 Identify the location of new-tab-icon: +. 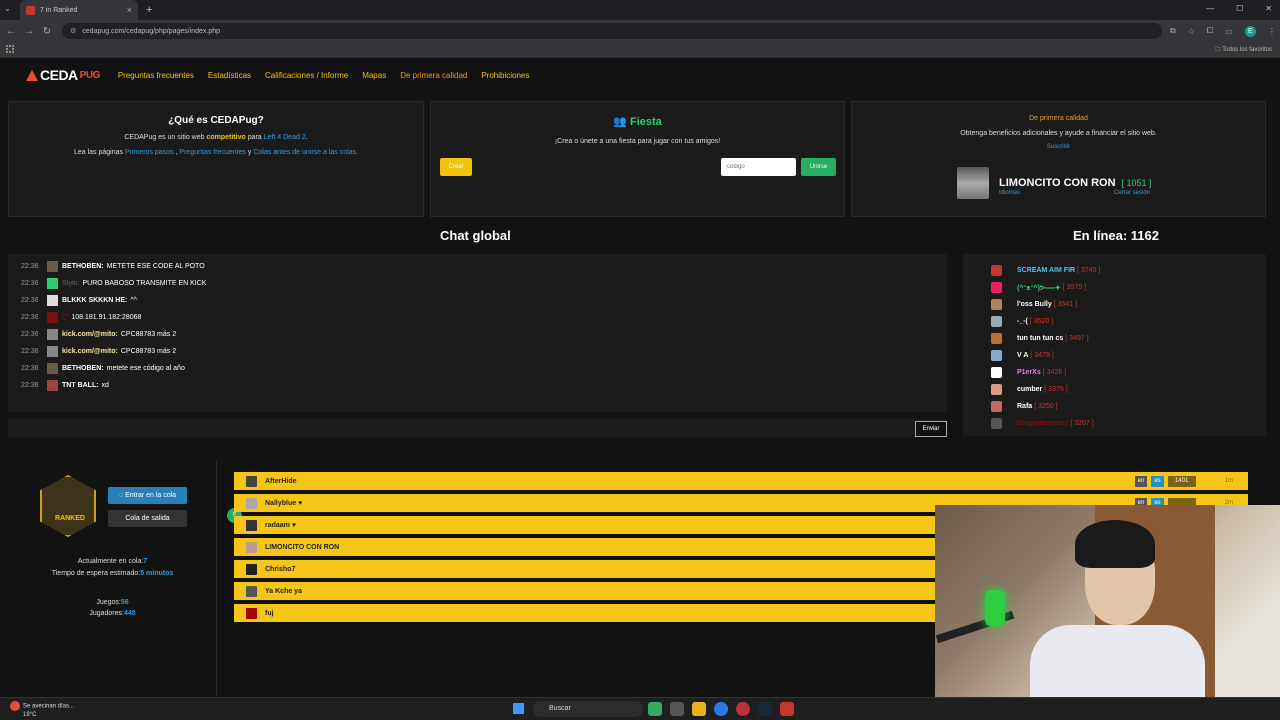
(149, 10).